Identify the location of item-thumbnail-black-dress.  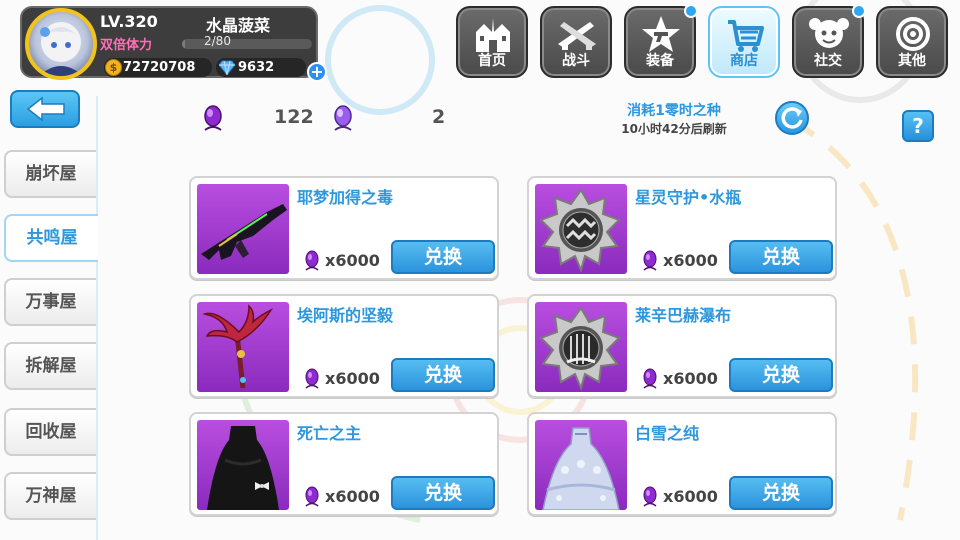
(243, 465).